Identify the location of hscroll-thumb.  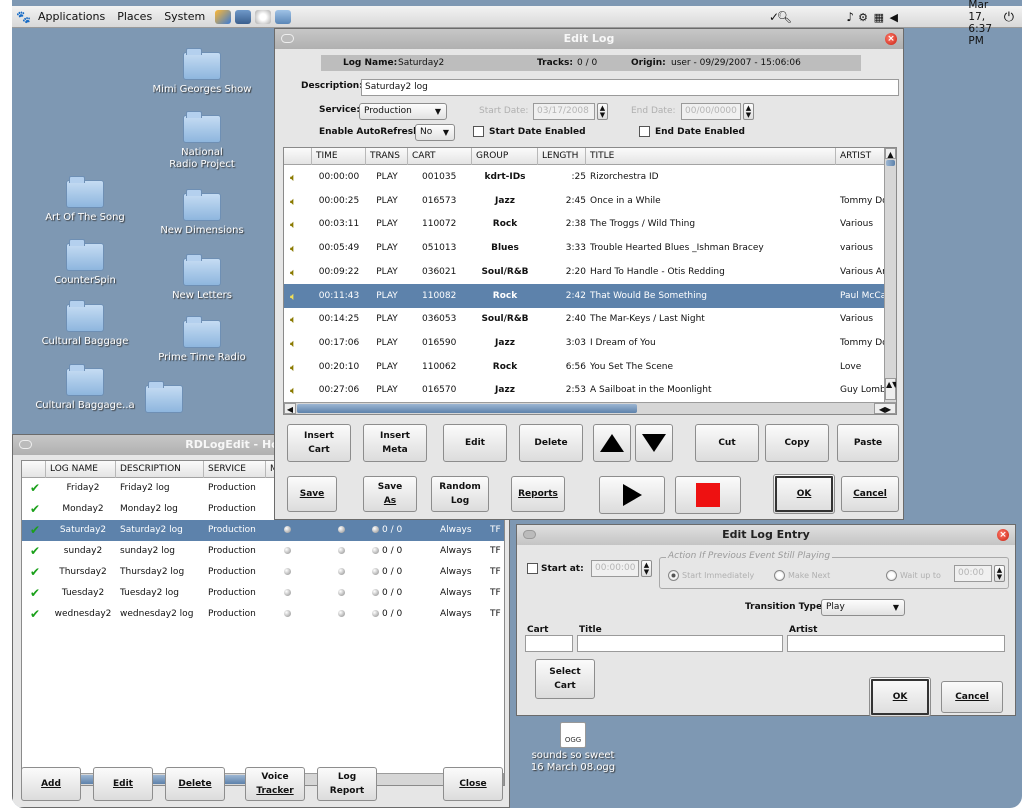
(467, 408).